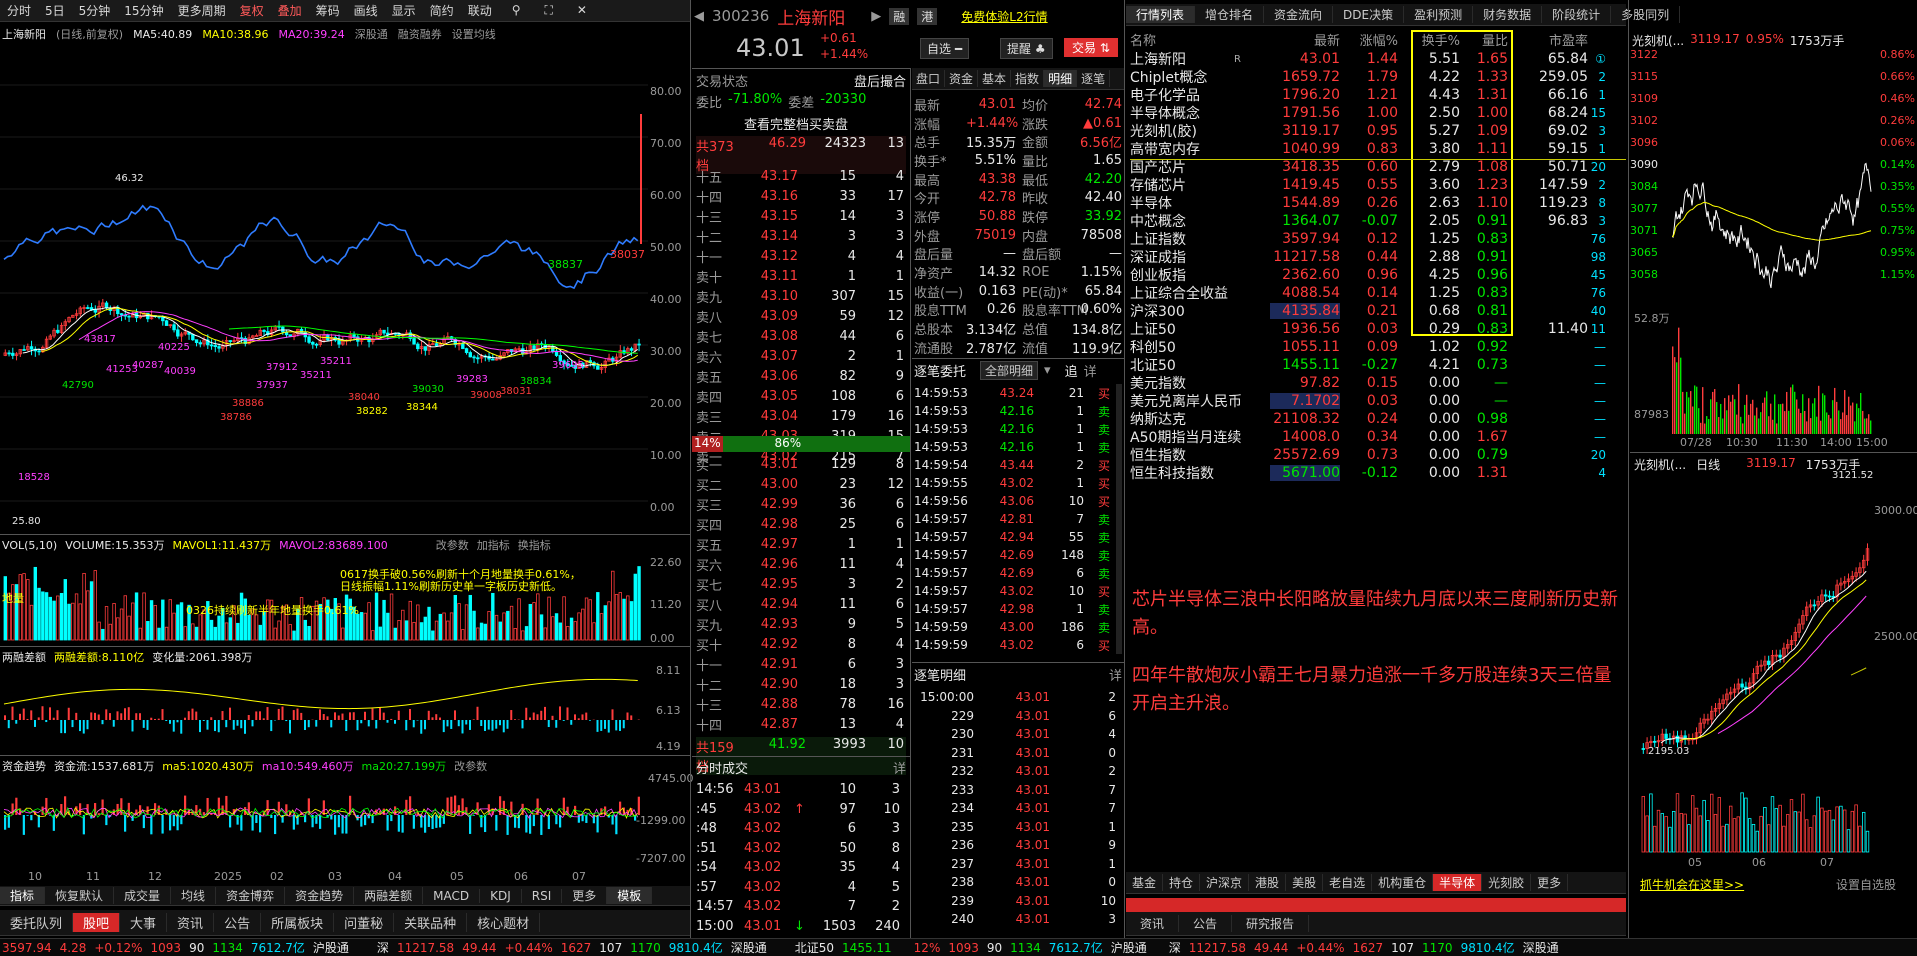 The height and width of the screenshot is (956, 1917). What do you see at coordinates (1380, 329) in the screenshot?
I see `market-row: 上证50 1936.56 0.03 0.29 0.83 11.40 11` at bounding box center [1380, 329].